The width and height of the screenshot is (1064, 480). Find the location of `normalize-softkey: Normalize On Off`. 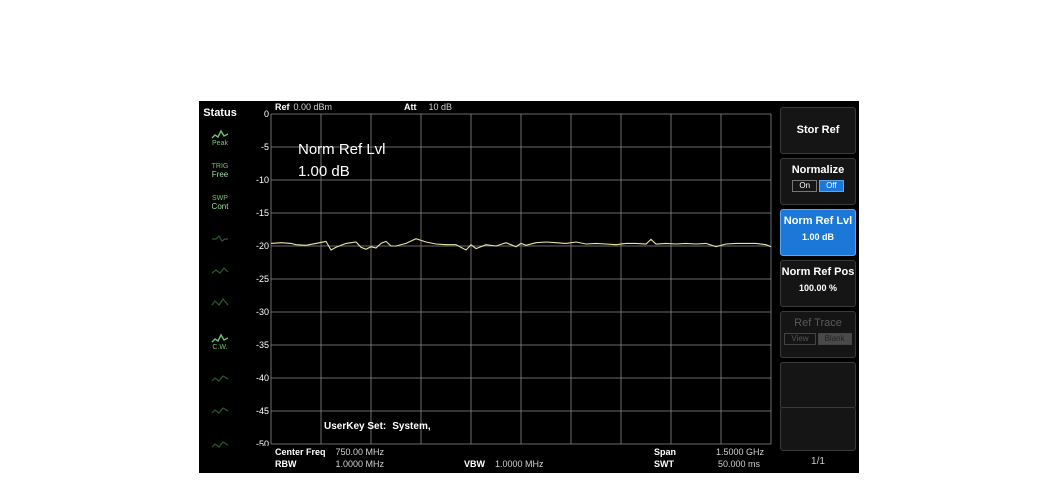

normalize-softkey: Normalize On Off is located at coordinates (818, 181).